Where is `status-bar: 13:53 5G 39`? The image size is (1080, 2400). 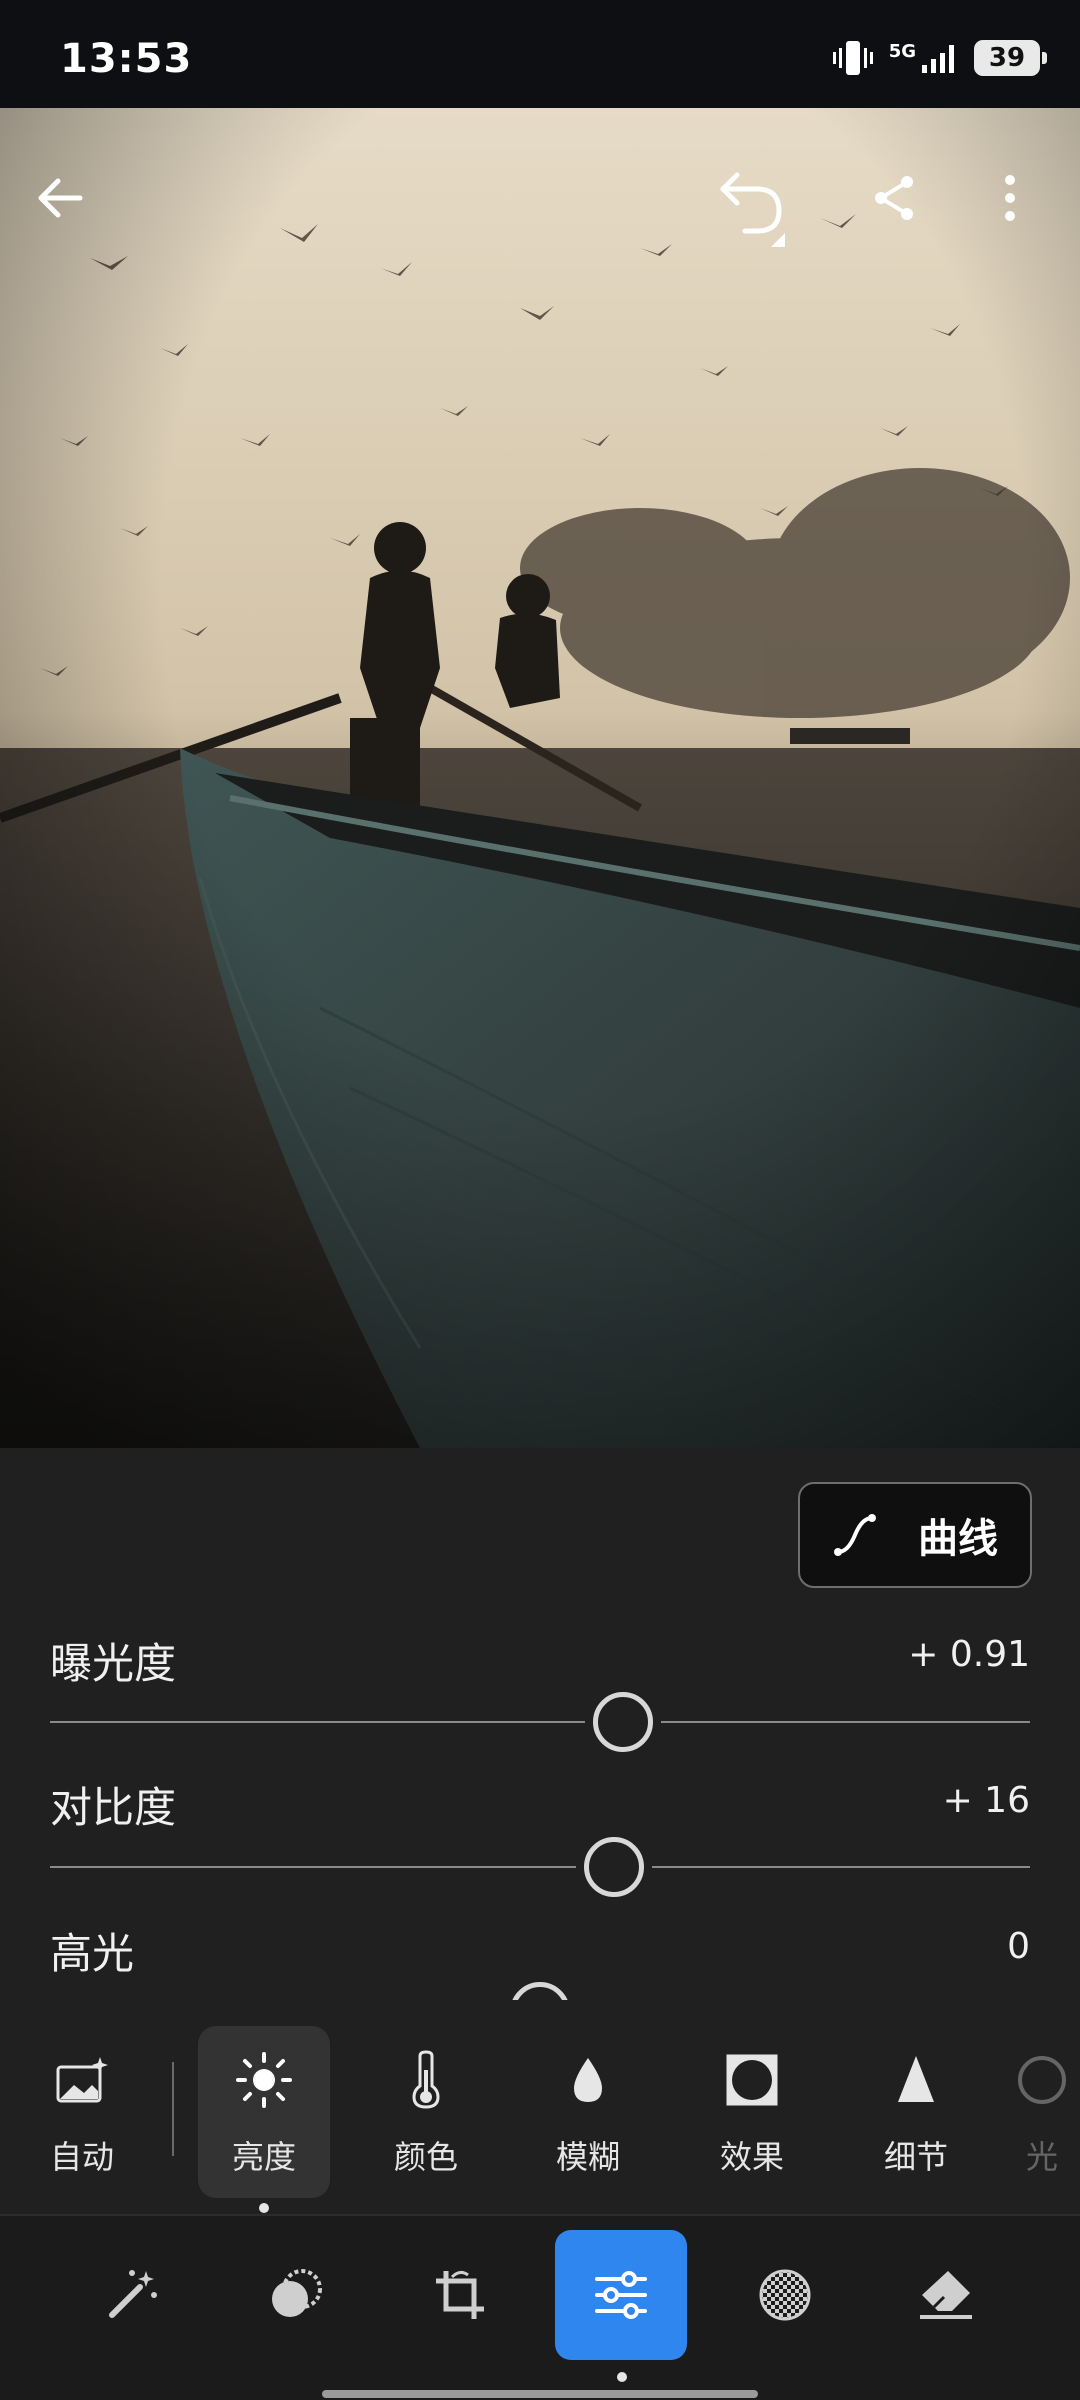
status-bar: 13:53 5G 39 is located at coordinates (540, 54).